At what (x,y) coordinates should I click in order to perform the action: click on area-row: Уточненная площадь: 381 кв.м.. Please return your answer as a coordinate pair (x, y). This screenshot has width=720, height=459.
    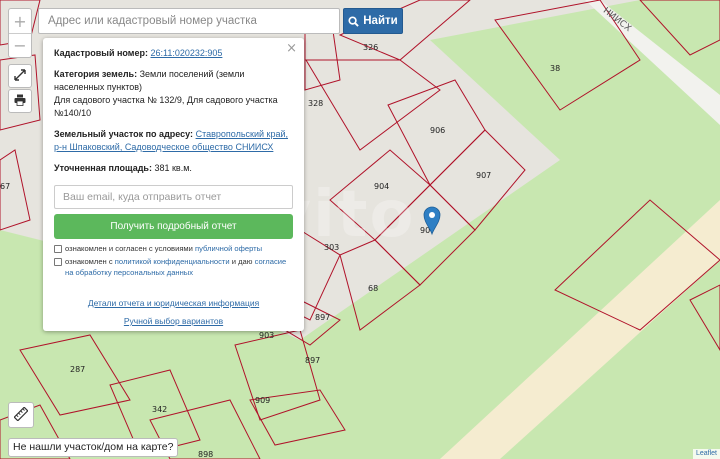
    Looking at the image, I should click on (173, 168).